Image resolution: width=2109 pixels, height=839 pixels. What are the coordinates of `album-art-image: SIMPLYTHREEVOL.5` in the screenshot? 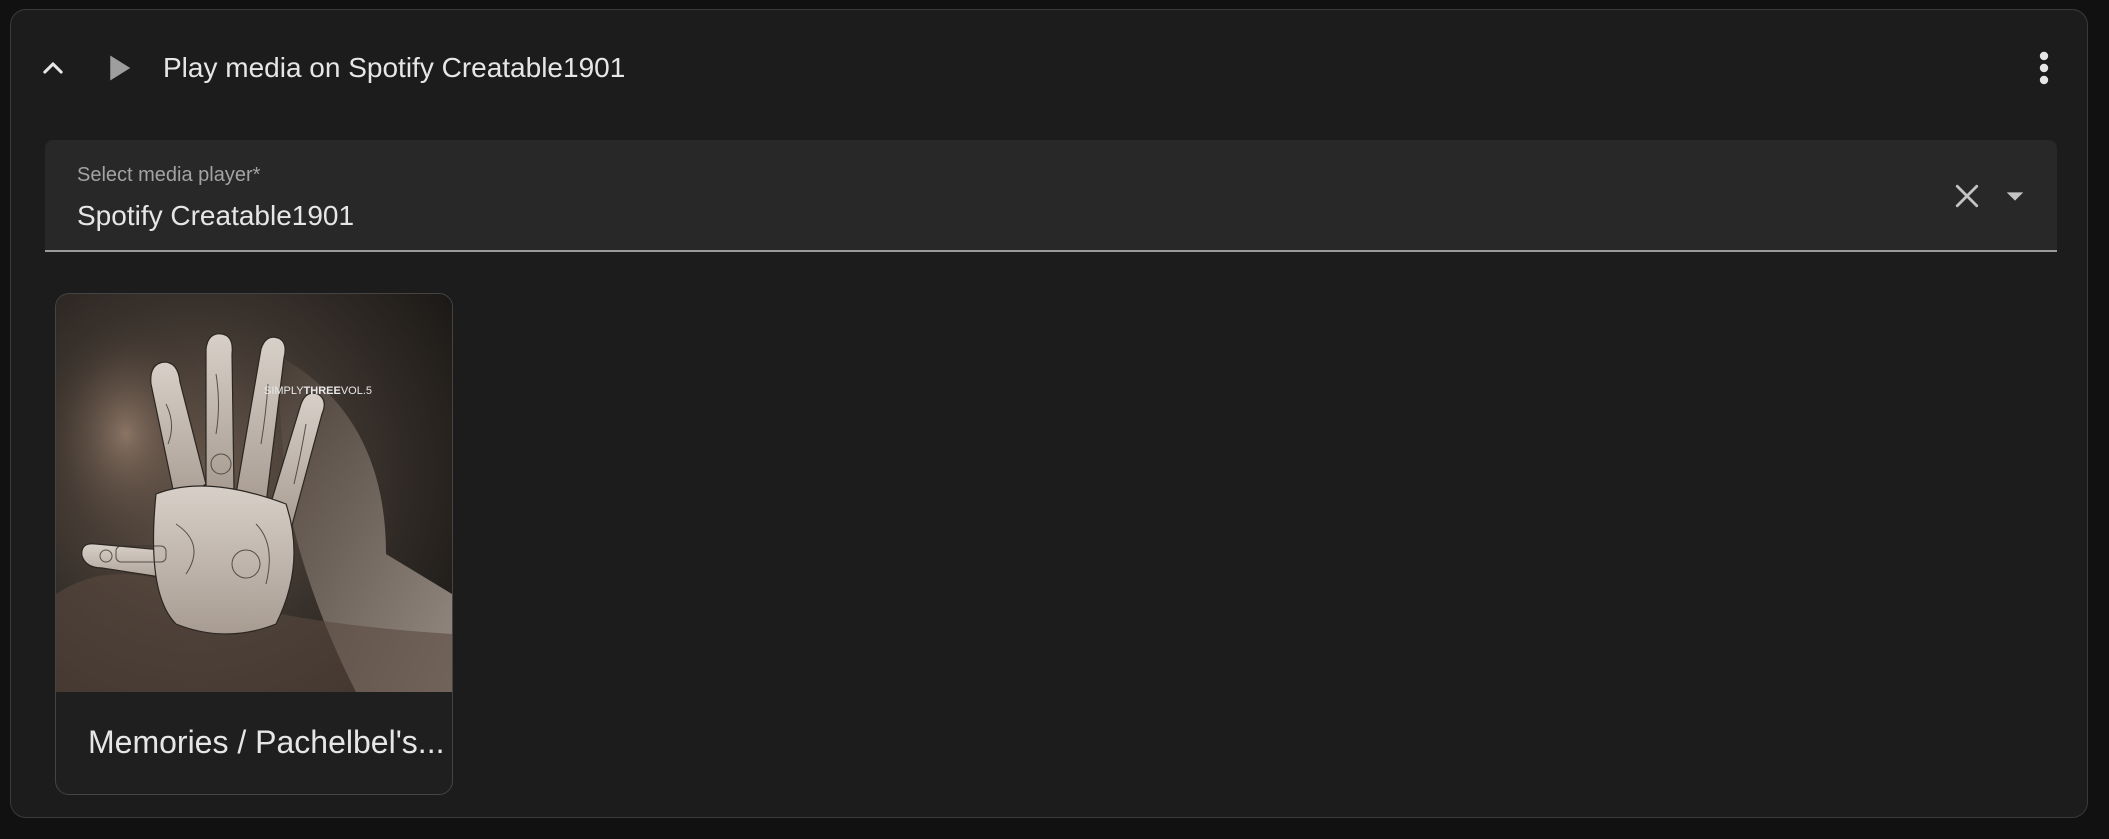 It's located at (254, 493).